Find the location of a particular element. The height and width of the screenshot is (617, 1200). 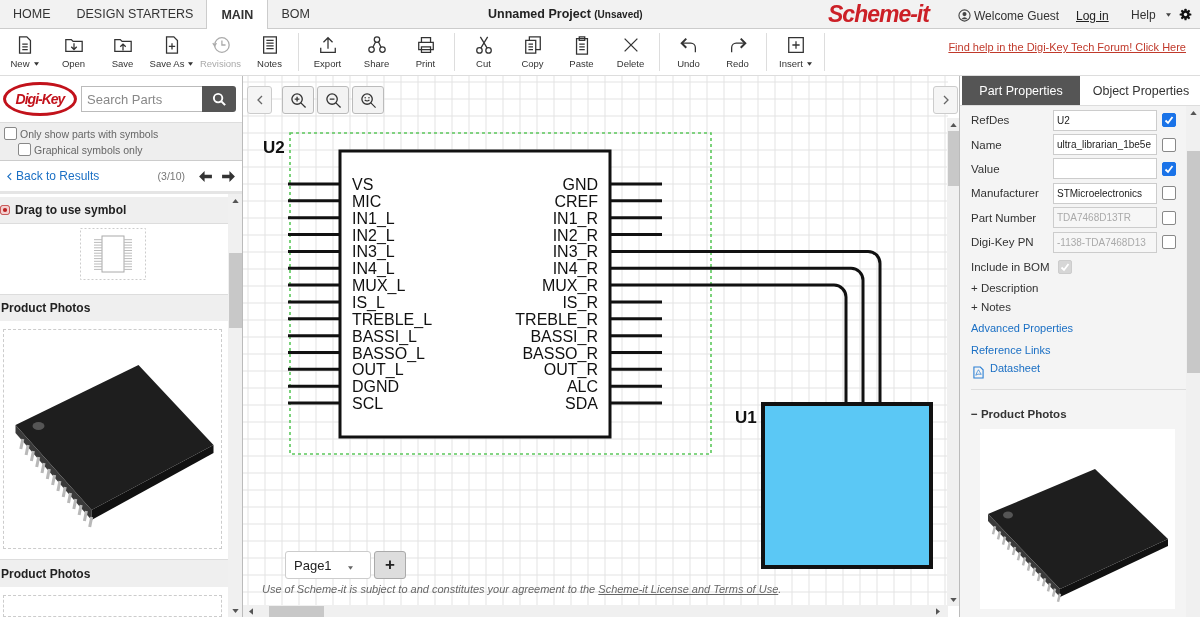

forum-link: Find help in the Digi-Key Tech Forum! Click Here is located at coordinates (1067, 47).